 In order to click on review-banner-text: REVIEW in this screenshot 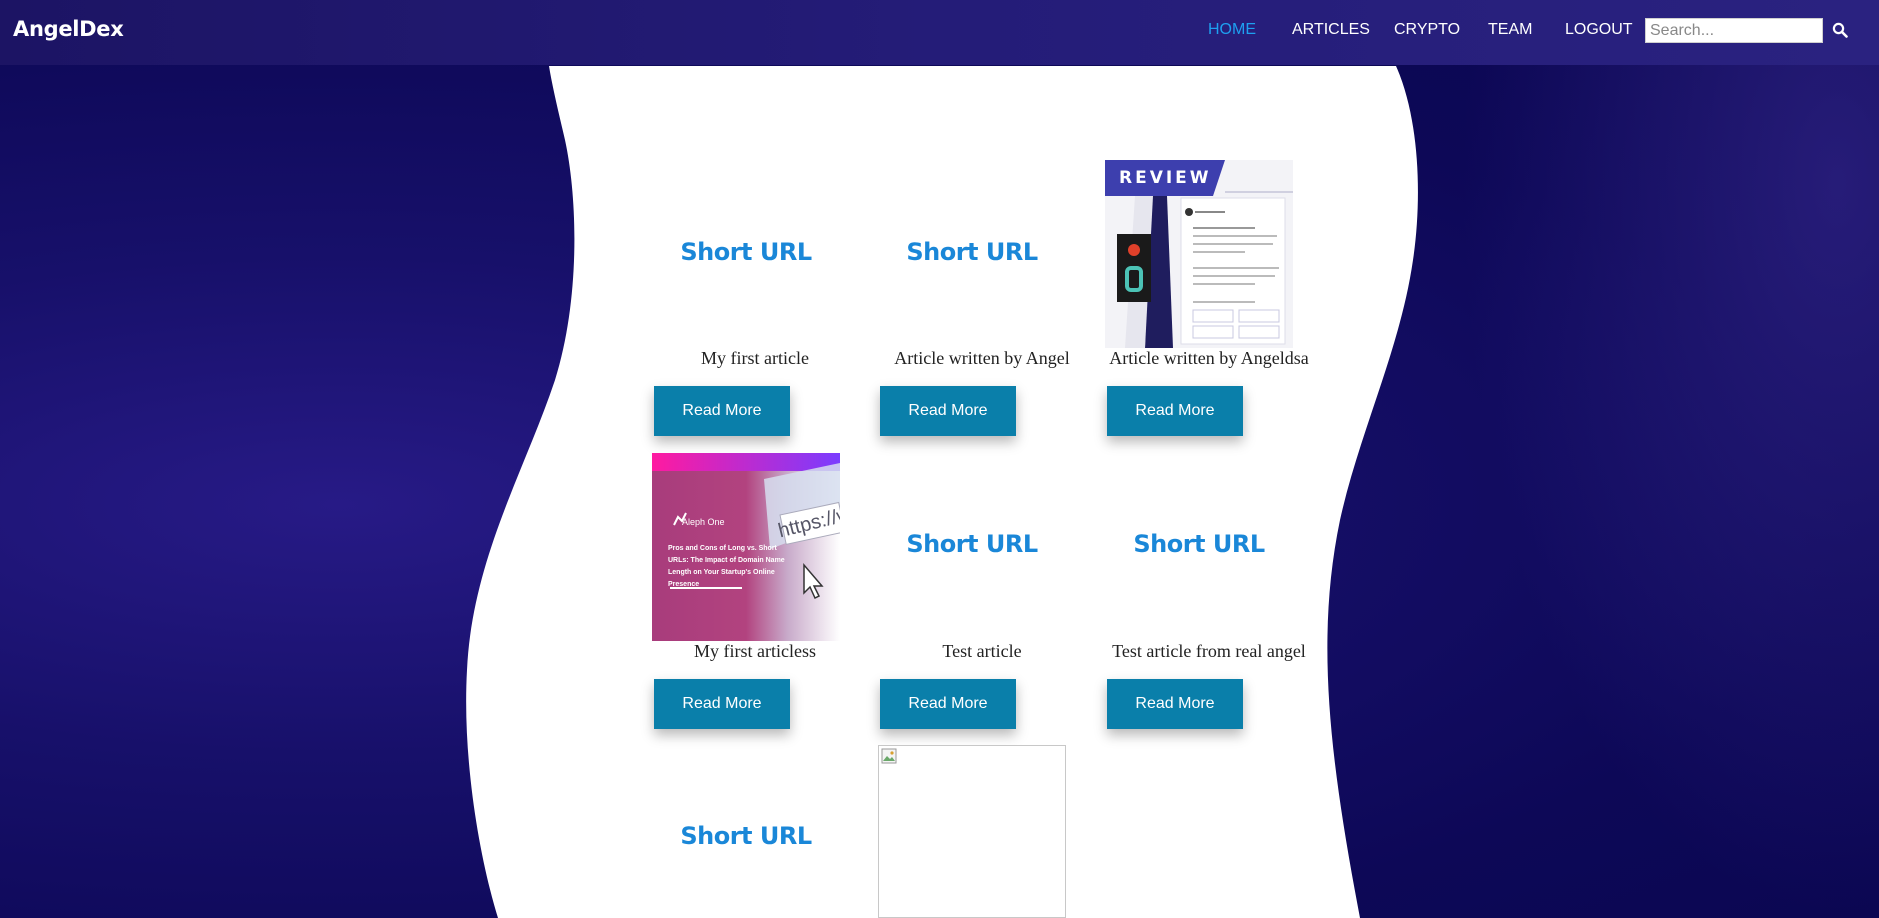, I will do `click(1165, 178)`.